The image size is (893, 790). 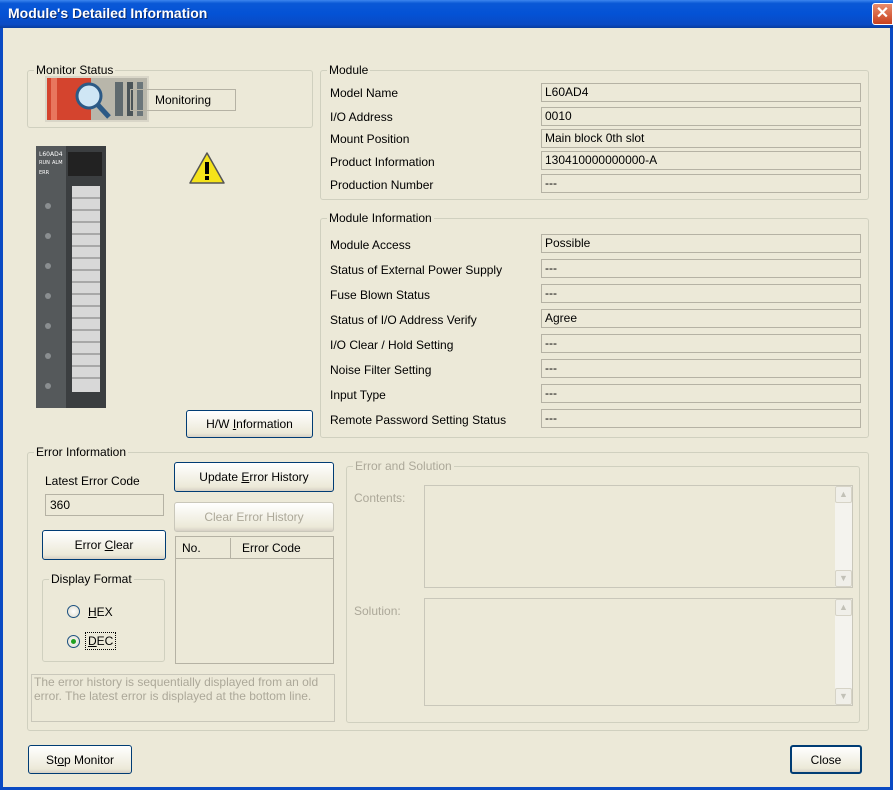 What do you see at coordinates (254, 477) in the screenshot?
I see `update-error-history-button: Update Error History` at bounding box center [254, 477].